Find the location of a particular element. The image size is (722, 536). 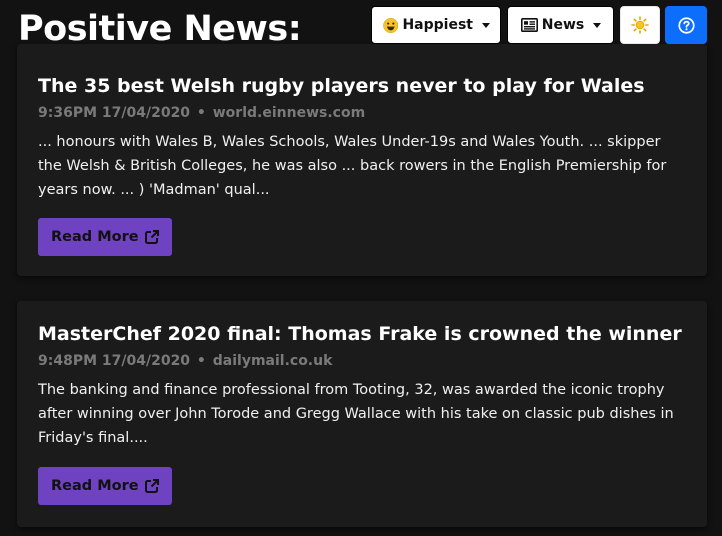

sun-icon is located at coordinates (640, 25).